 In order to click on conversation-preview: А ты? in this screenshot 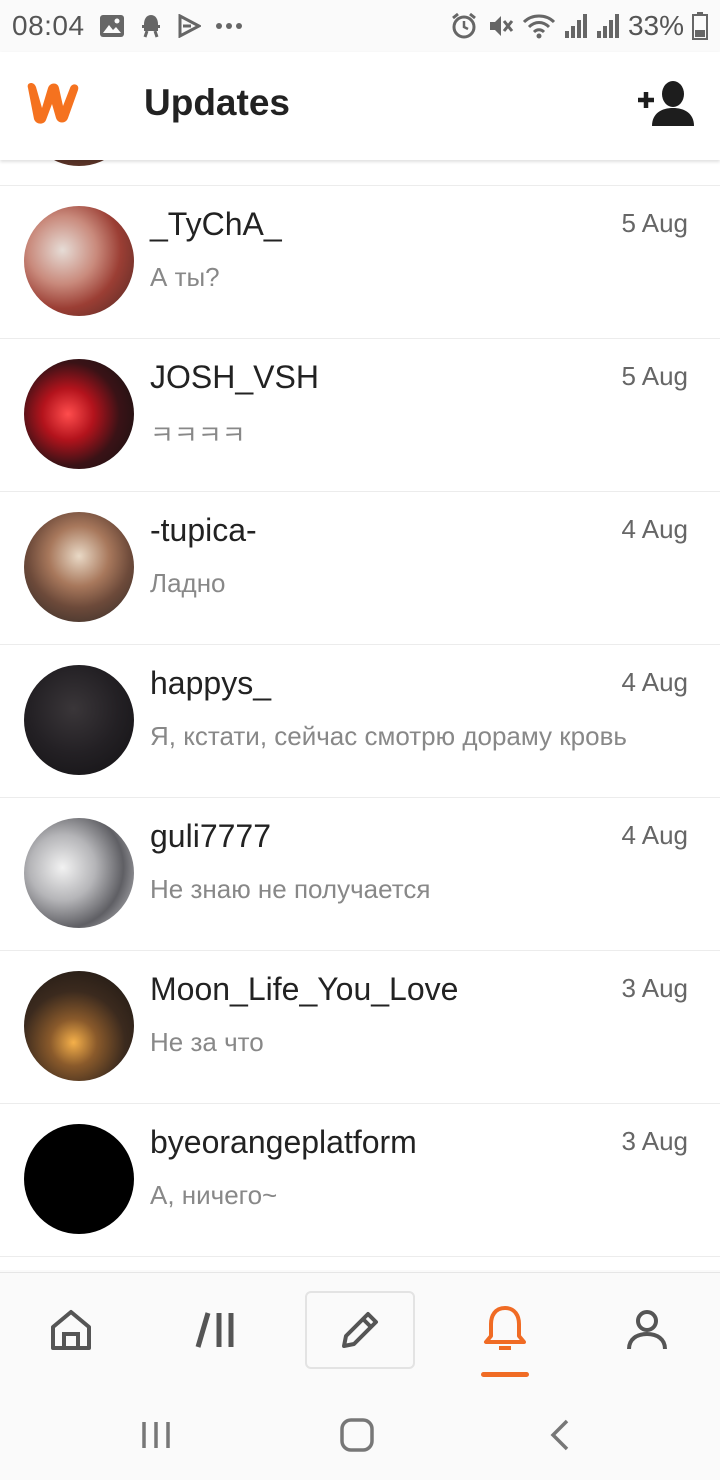, I will do `click(185, 277)`.